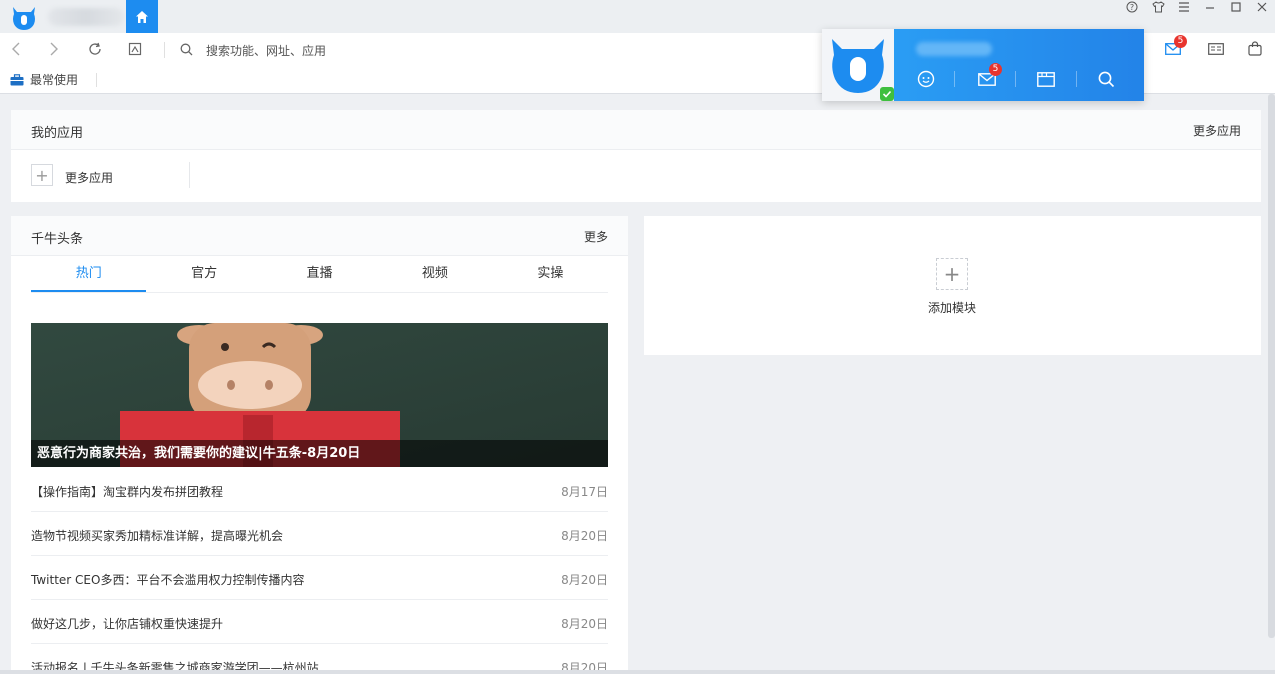 The image size is (1275, 674). Describe the element at coordinates (1158, 7) in the screenshot. I see `skin-icon` at that location.